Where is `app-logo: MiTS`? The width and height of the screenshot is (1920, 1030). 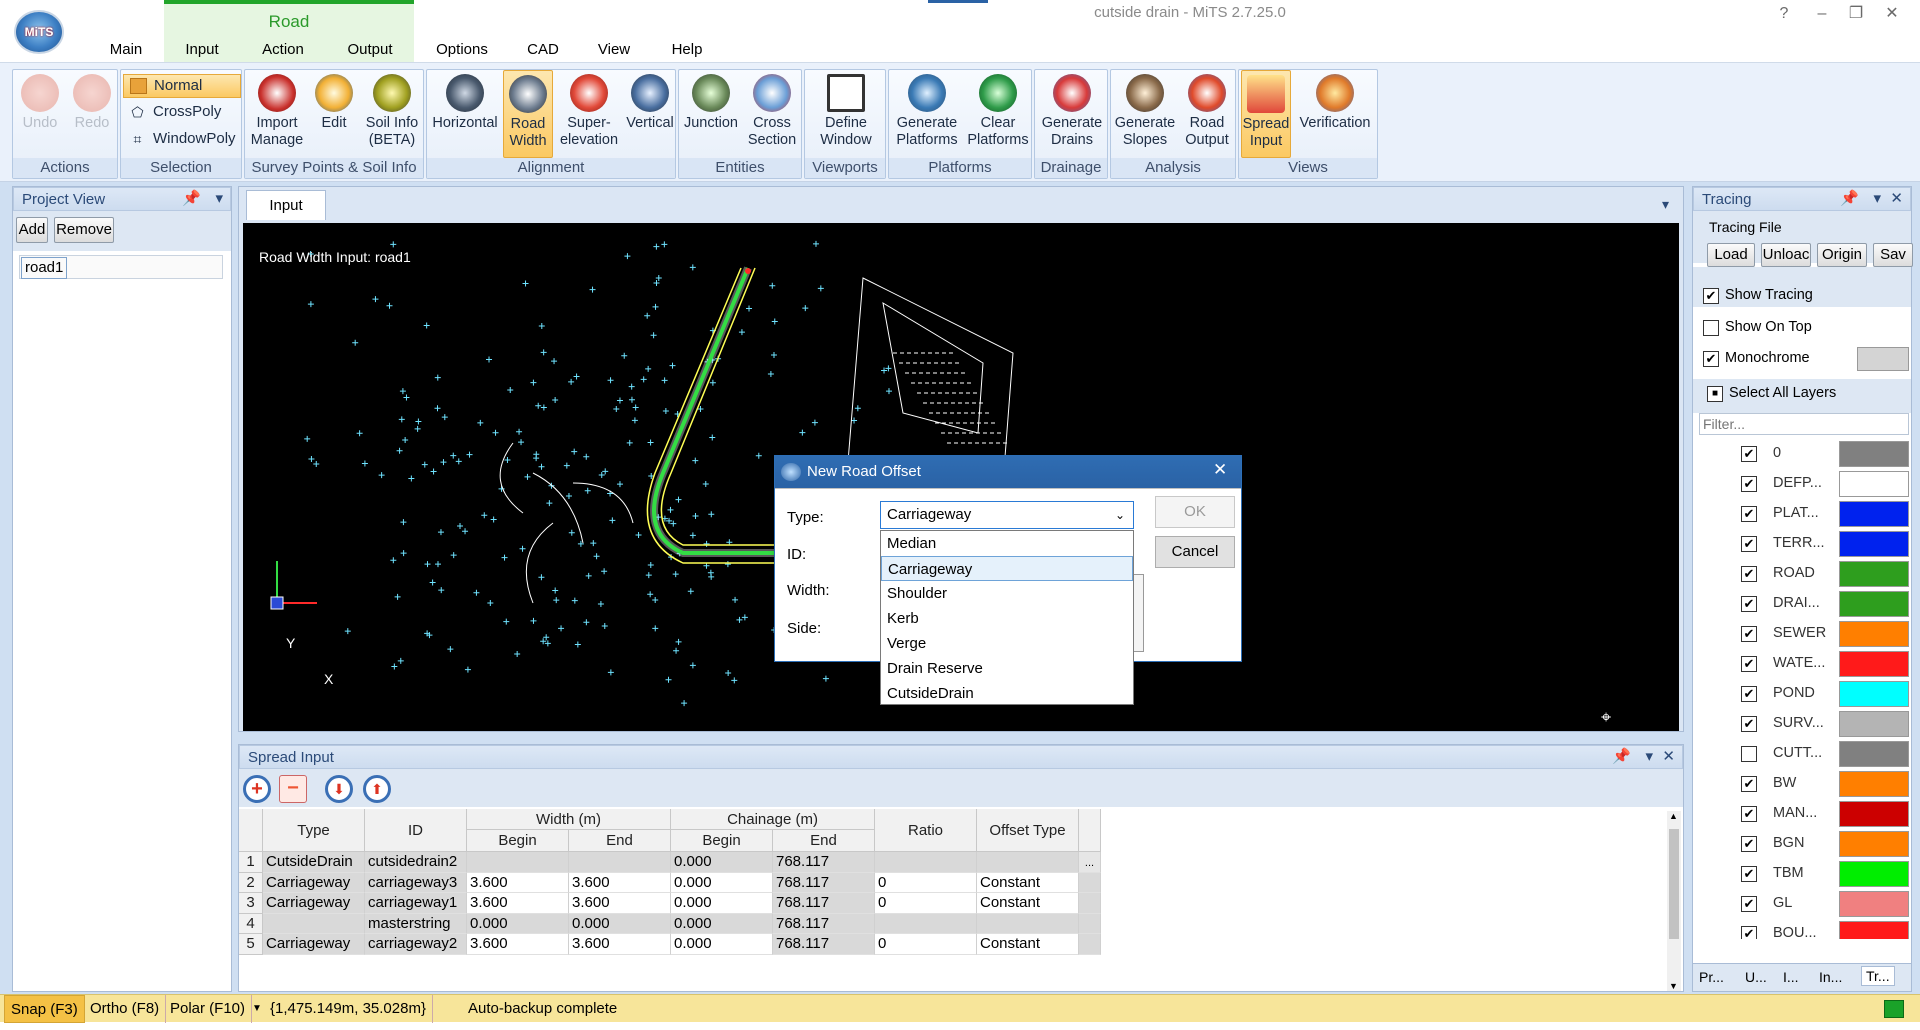
app-logo: MiTS is located at coordinates (39, 32).